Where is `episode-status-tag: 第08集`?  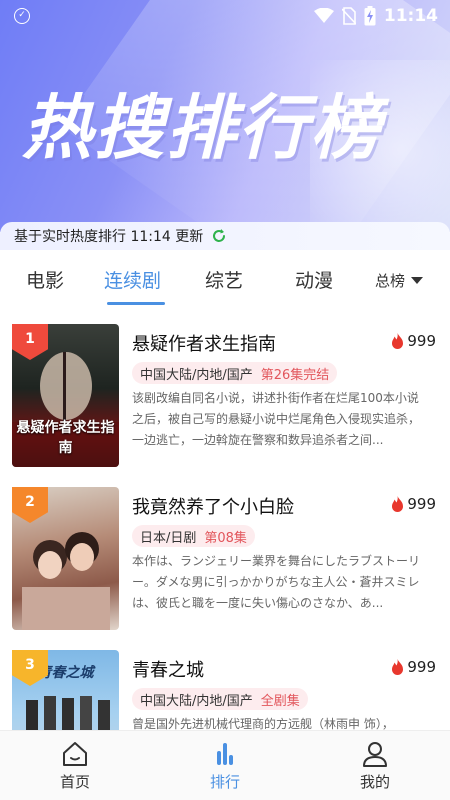
episode-status-tag: 第08集 is located at coordinates (225, 538).